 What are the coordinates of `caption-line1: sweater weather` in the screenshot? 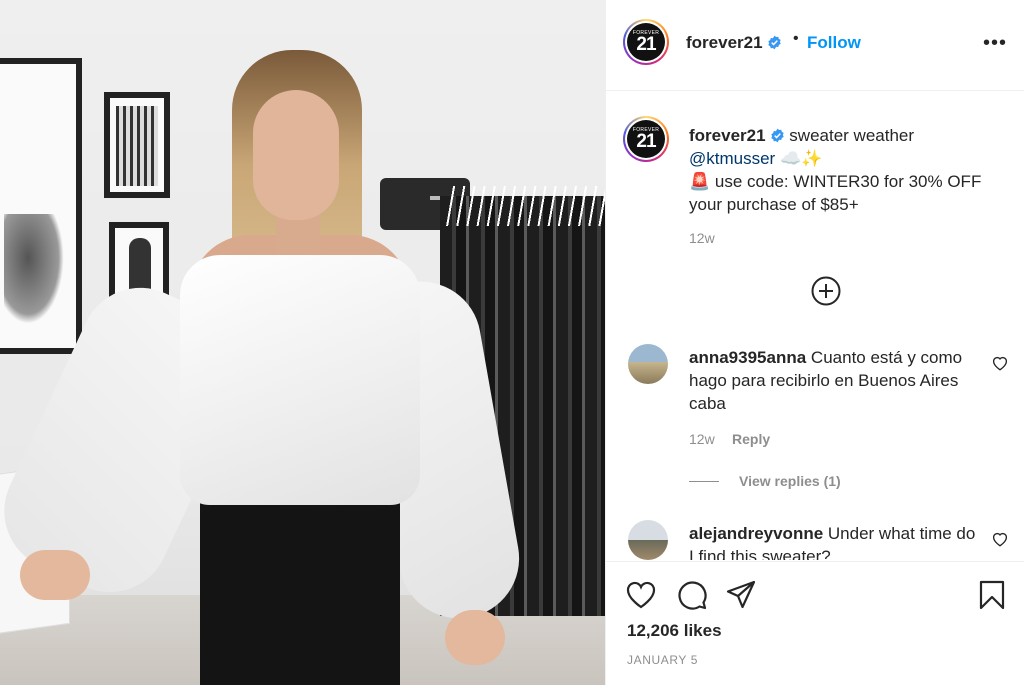 It's located at (852, 135).